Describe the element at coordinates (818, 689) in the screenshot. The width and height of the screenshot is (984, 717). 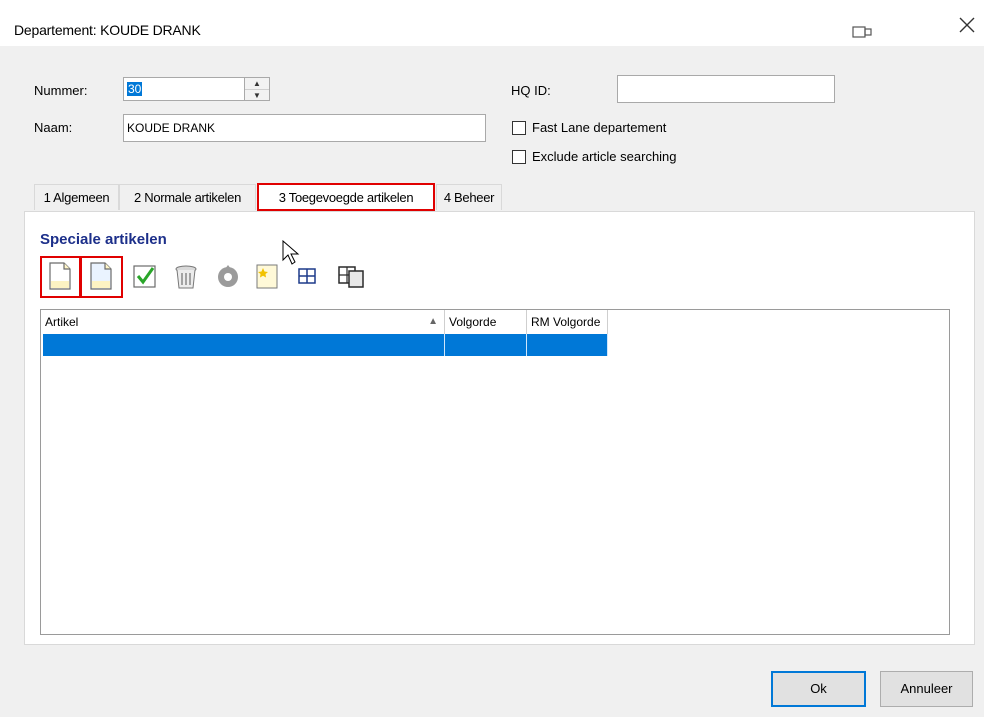
I see `ok-button: Ok` at that location.